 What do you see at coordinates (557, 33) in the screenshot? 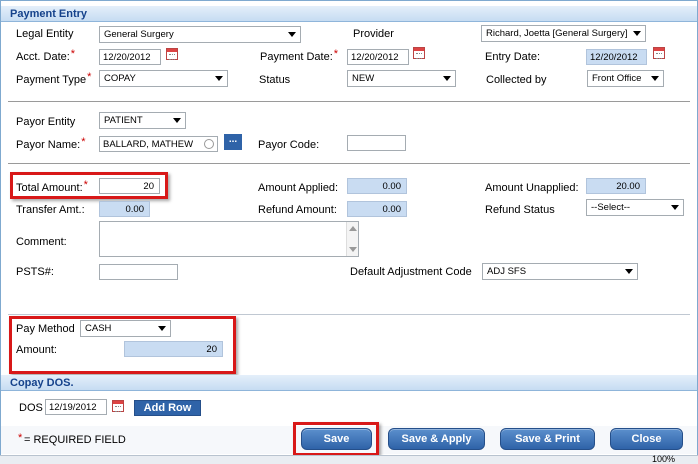
I see `provider-value: Richard, Joetta [General Surgery]` at bounding box center [557, 33].